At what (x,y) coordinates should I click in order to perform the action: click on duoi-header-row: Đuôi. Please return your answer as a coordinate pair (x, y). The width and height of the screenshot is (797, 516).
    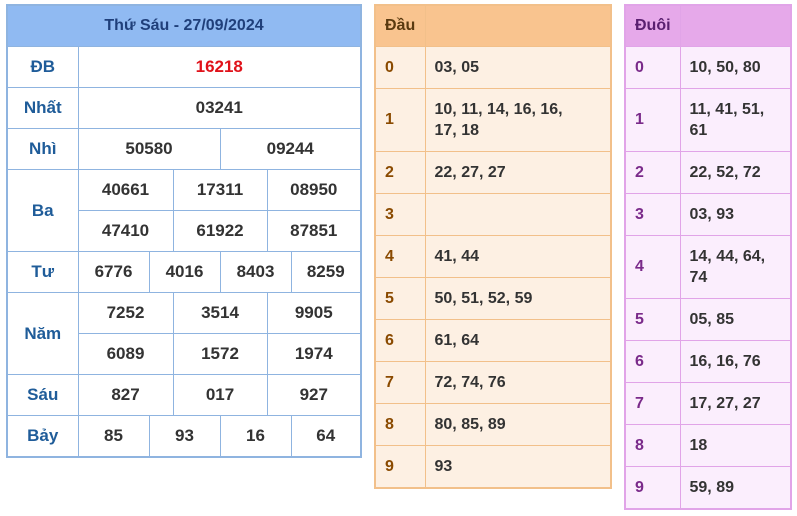
    Looking at the image, I should click on (708, 25).